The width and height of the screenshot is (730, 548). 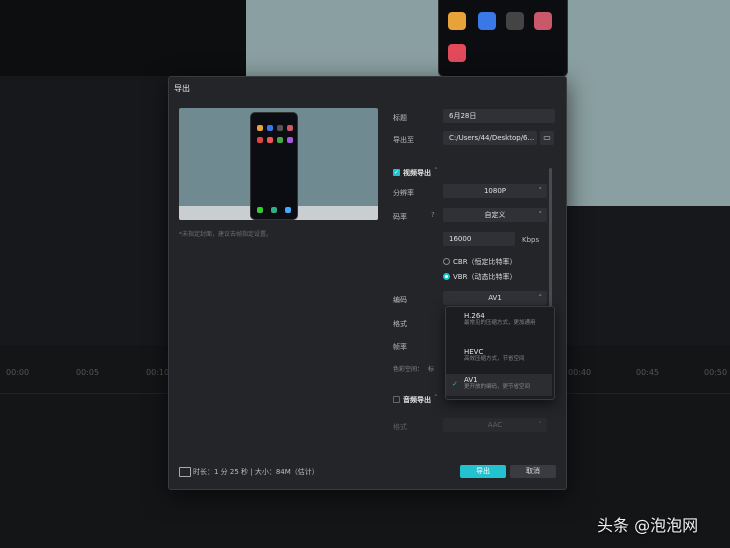 I want to click on export-info: 时长：1 分 25 秒 | 大小：84M（估计）, so click(x=256, y=472).